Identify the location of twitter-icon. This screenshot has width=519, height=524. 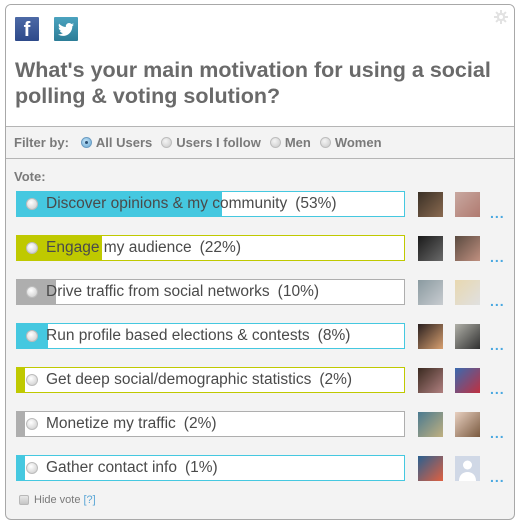
(66, 29).